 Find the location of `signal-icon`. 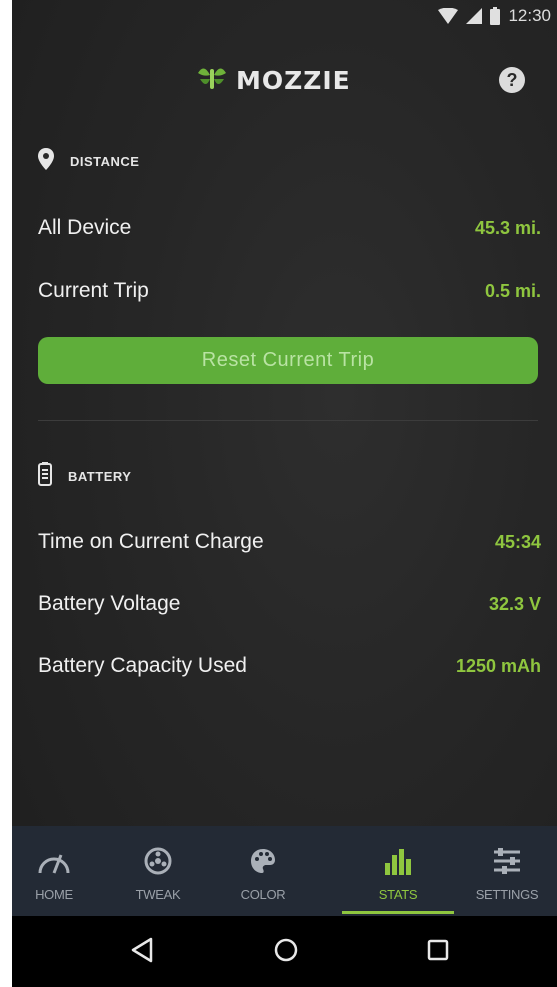

signal-icon is located at coordinates (474, 16).